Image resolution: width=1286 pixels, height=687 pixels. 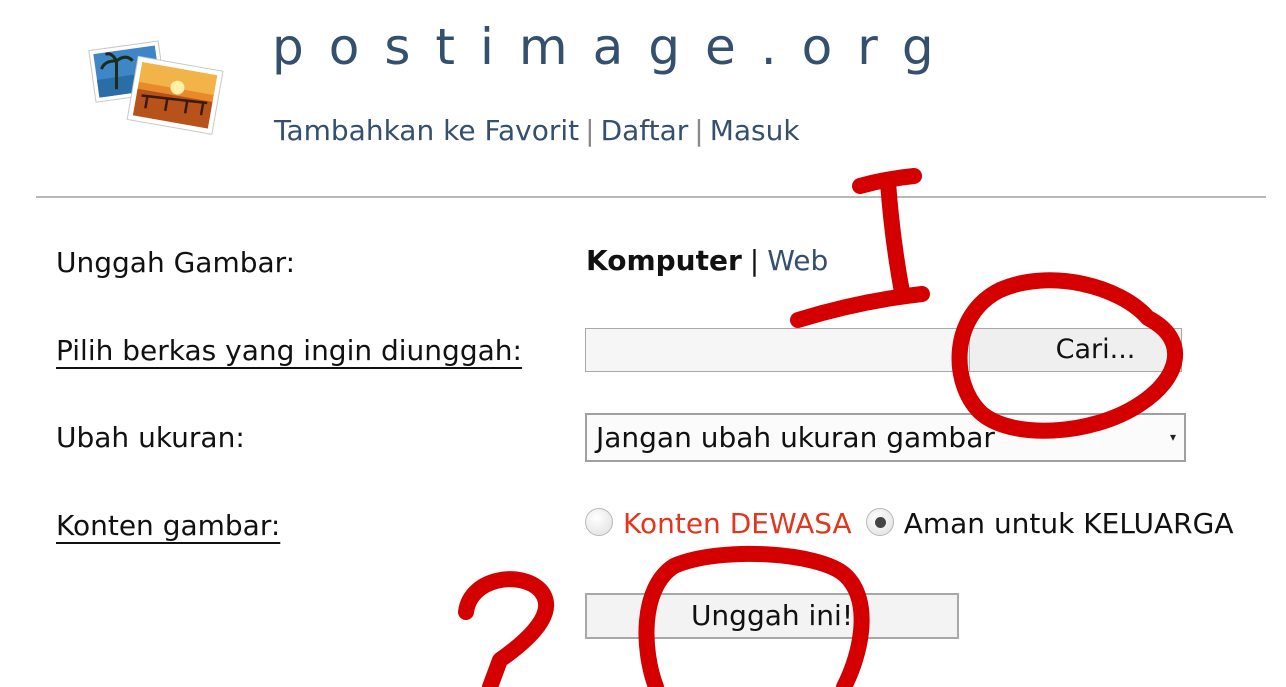 What do you see at coordinates (156, 87) in the screenshot?
I see `postimage-logo` at bounding box center [156, 87].